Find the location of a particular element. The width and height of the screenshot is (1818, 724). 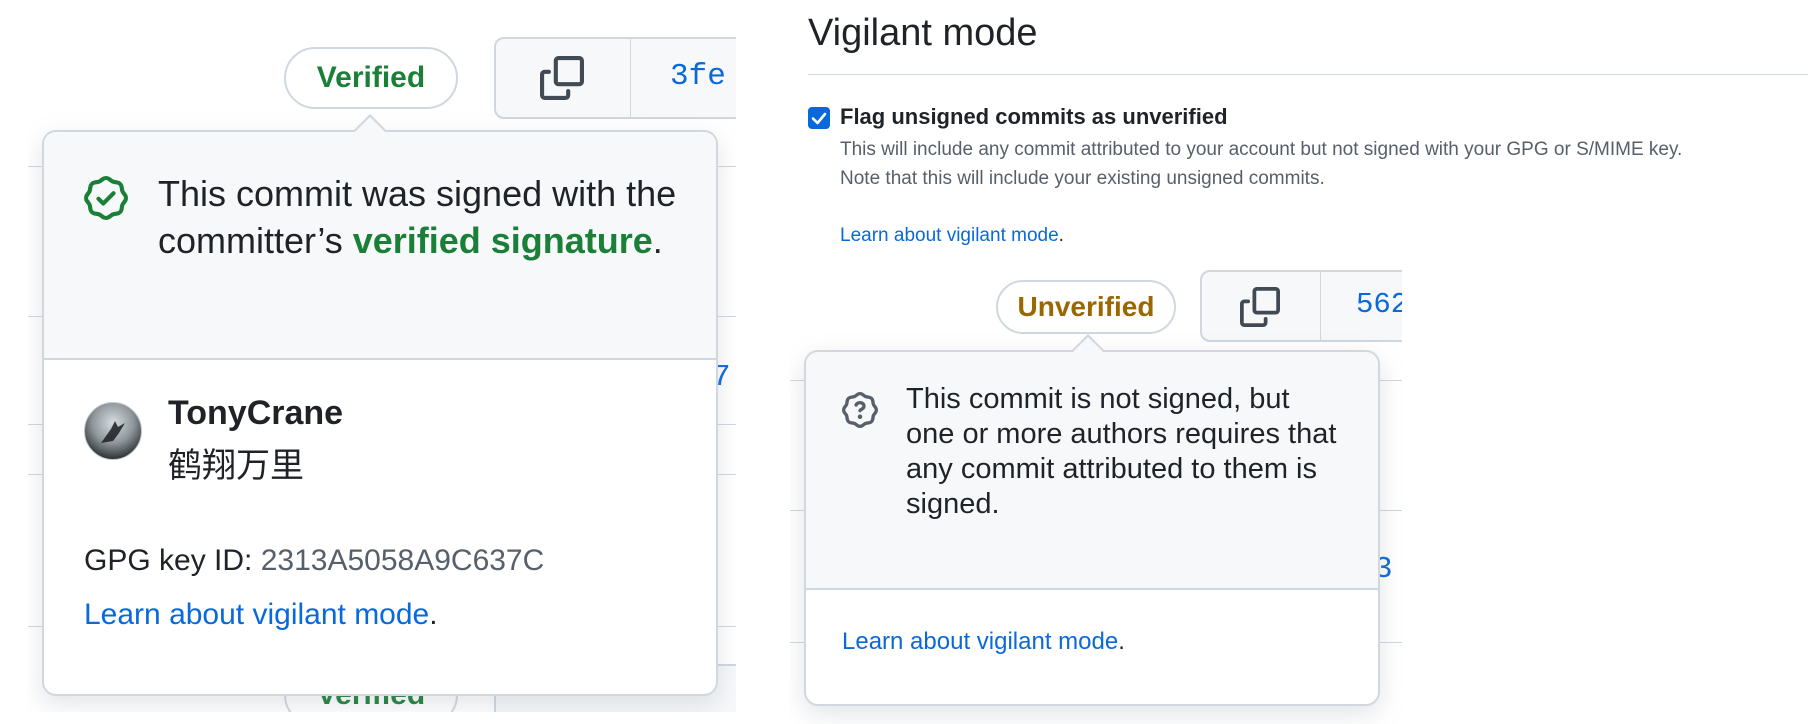

learn-line-settings: Learn about vigilant mode. is located at coordinates (952, 235).